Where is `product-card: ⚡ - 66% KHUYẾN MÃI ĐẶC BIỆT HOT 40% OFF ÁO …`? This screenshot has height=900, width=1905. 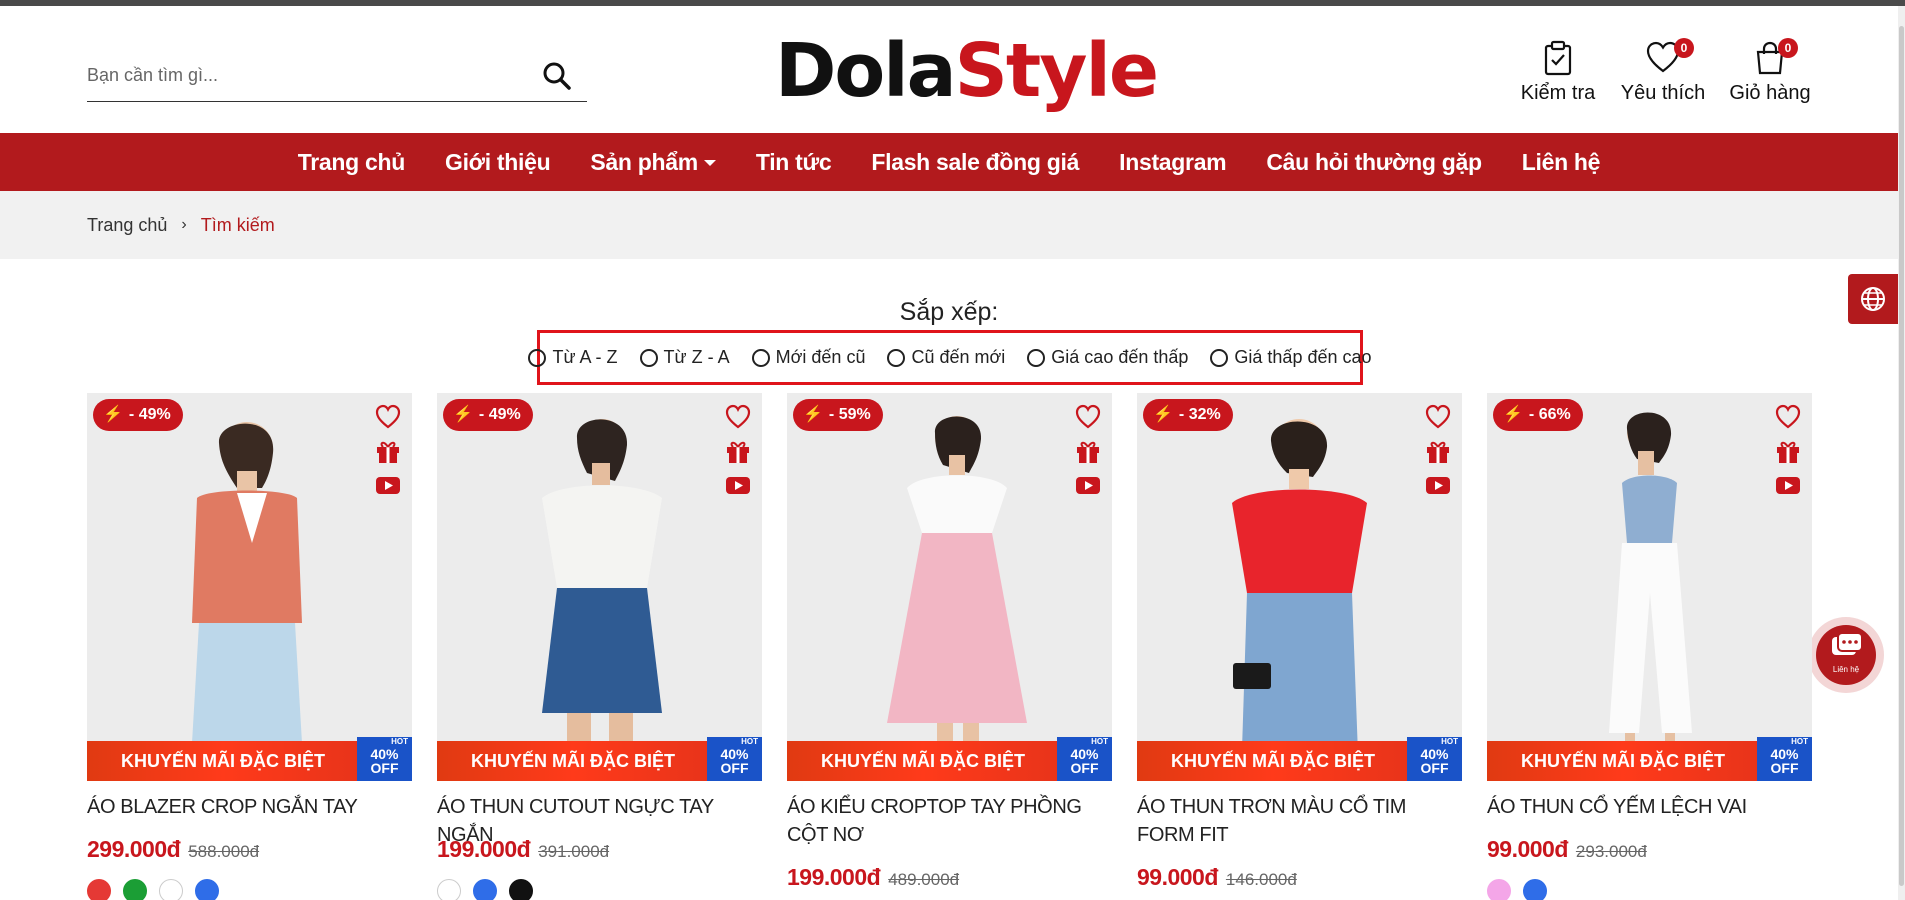 product-card: ⚡ - 66% KHUYẾN MÃI ĐẶC BIỆT HOT 40% OFF ÁO … is located at coordinates (1649, 646).